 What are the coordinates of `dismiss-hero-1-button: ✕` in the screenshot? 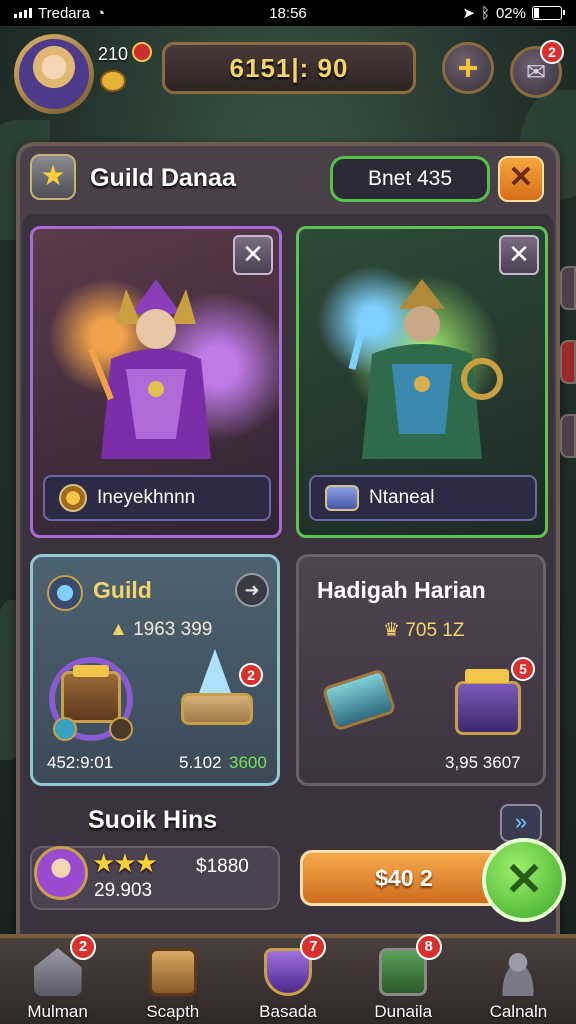 It's located at (253, 255).